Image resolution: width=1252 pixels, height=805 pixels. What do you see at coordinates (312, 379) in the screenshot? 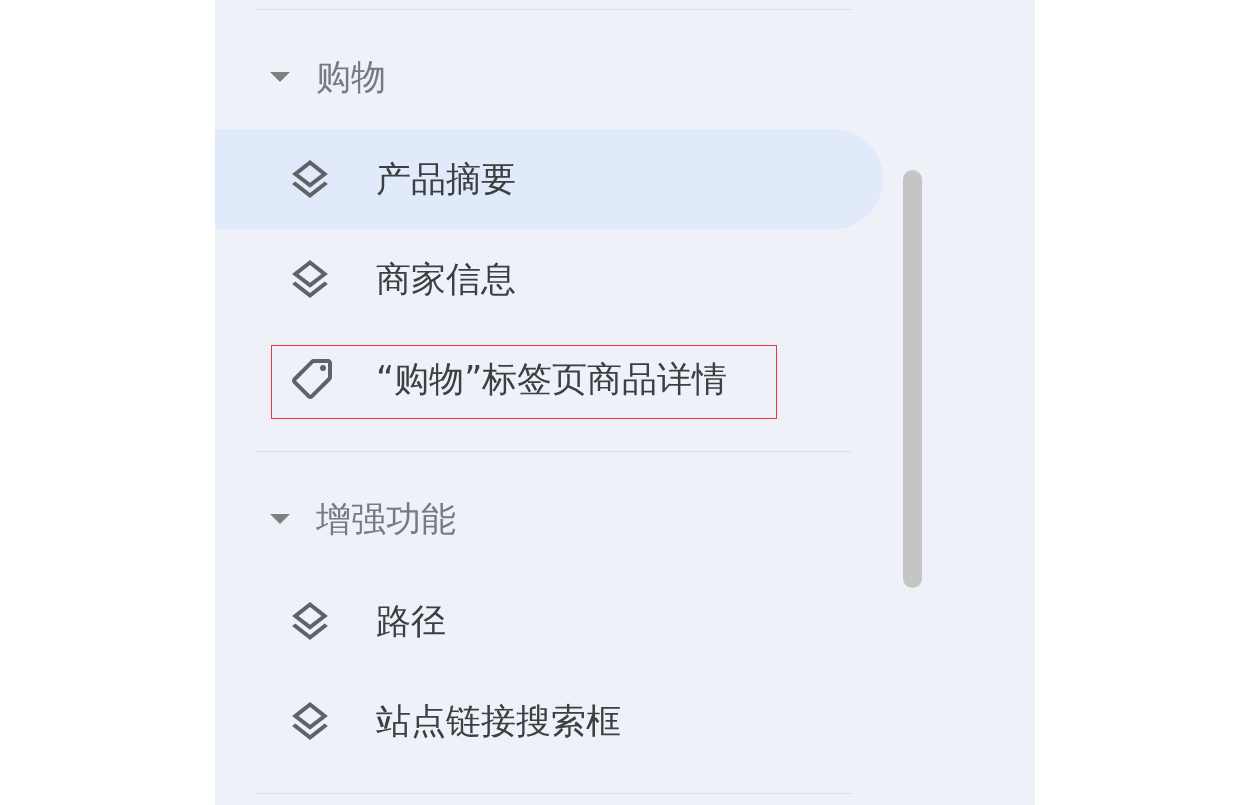
I see `tag-icon` at bounding box center [312, 379].